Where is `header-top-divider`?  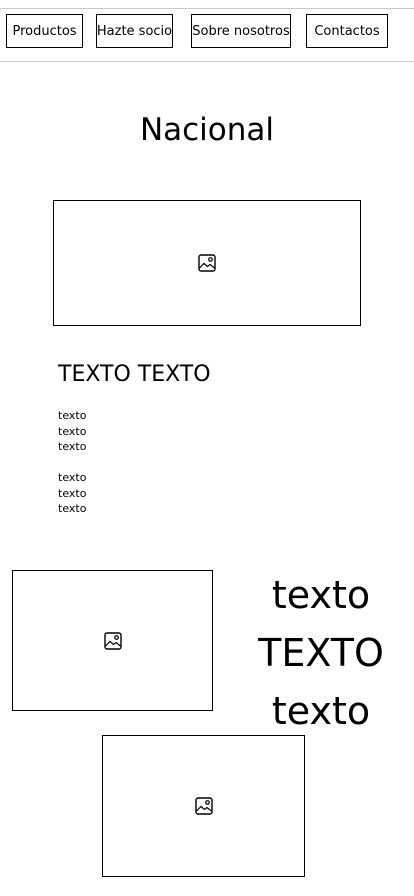
header-top-divider is located at coordinates (207, 8).